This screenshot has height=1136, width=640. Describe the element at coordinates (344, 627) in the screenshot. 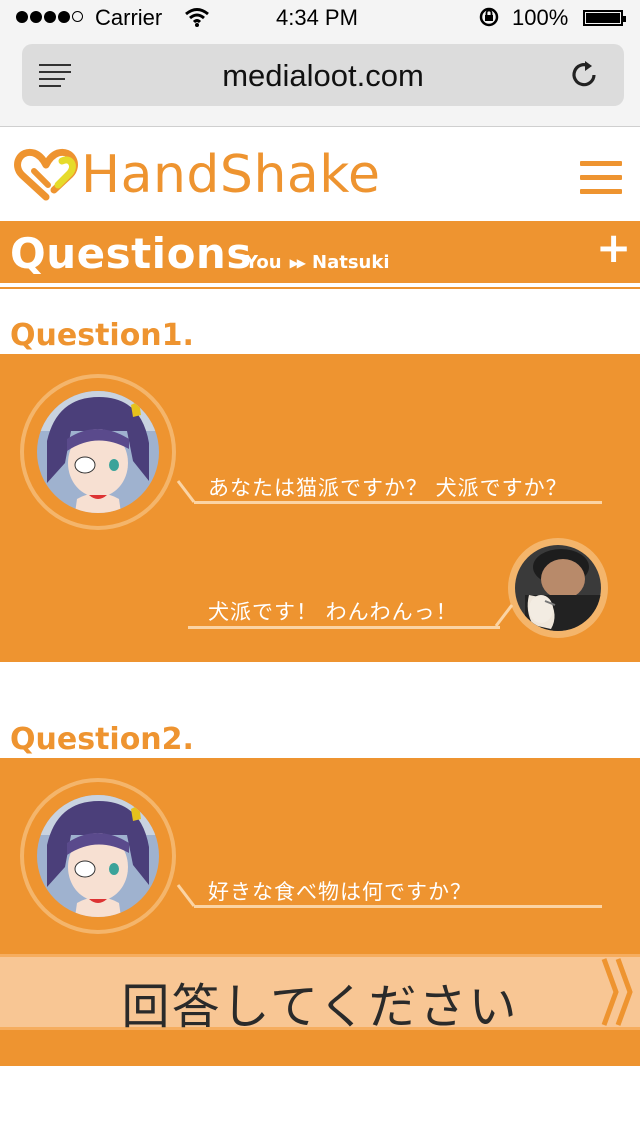

I see `bubble-underline` at that location.